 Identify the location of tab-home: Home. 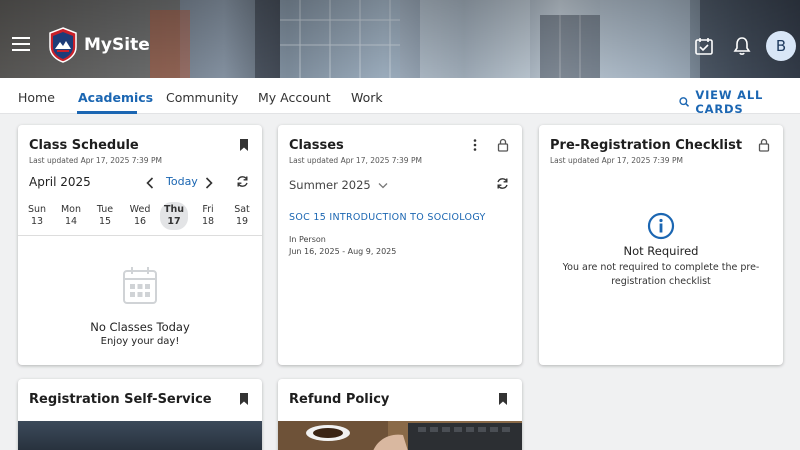
(36, 97).